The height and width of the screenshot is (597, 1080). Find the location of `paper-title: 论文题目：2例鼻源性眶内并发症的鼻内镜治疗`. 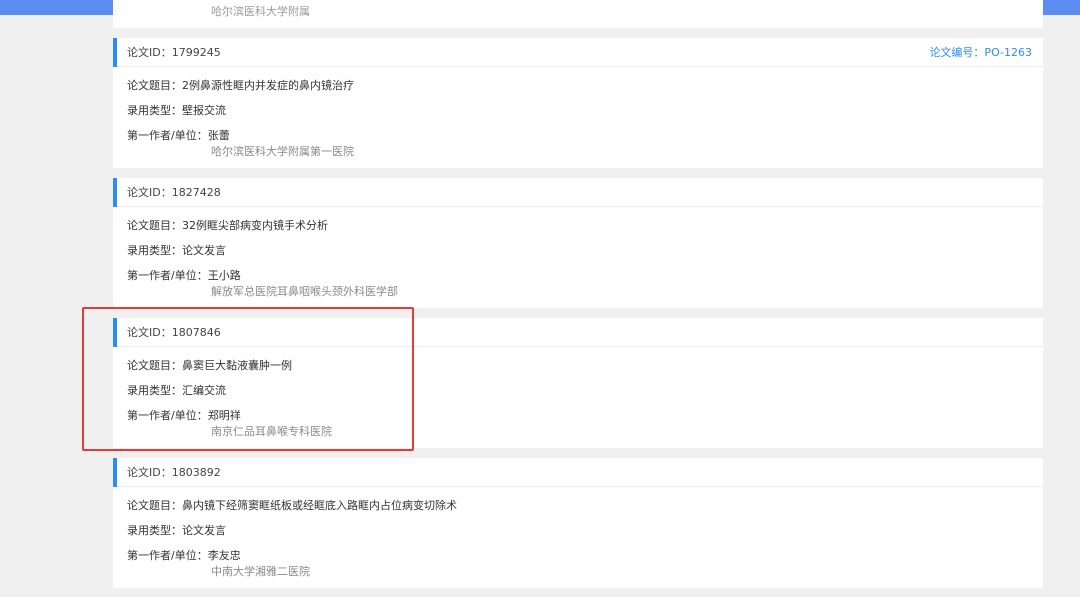

paper-title: 论文题目：2例鼻源性眶内并发症的鼻内镜治疗 is located at coordinates (240, 85).